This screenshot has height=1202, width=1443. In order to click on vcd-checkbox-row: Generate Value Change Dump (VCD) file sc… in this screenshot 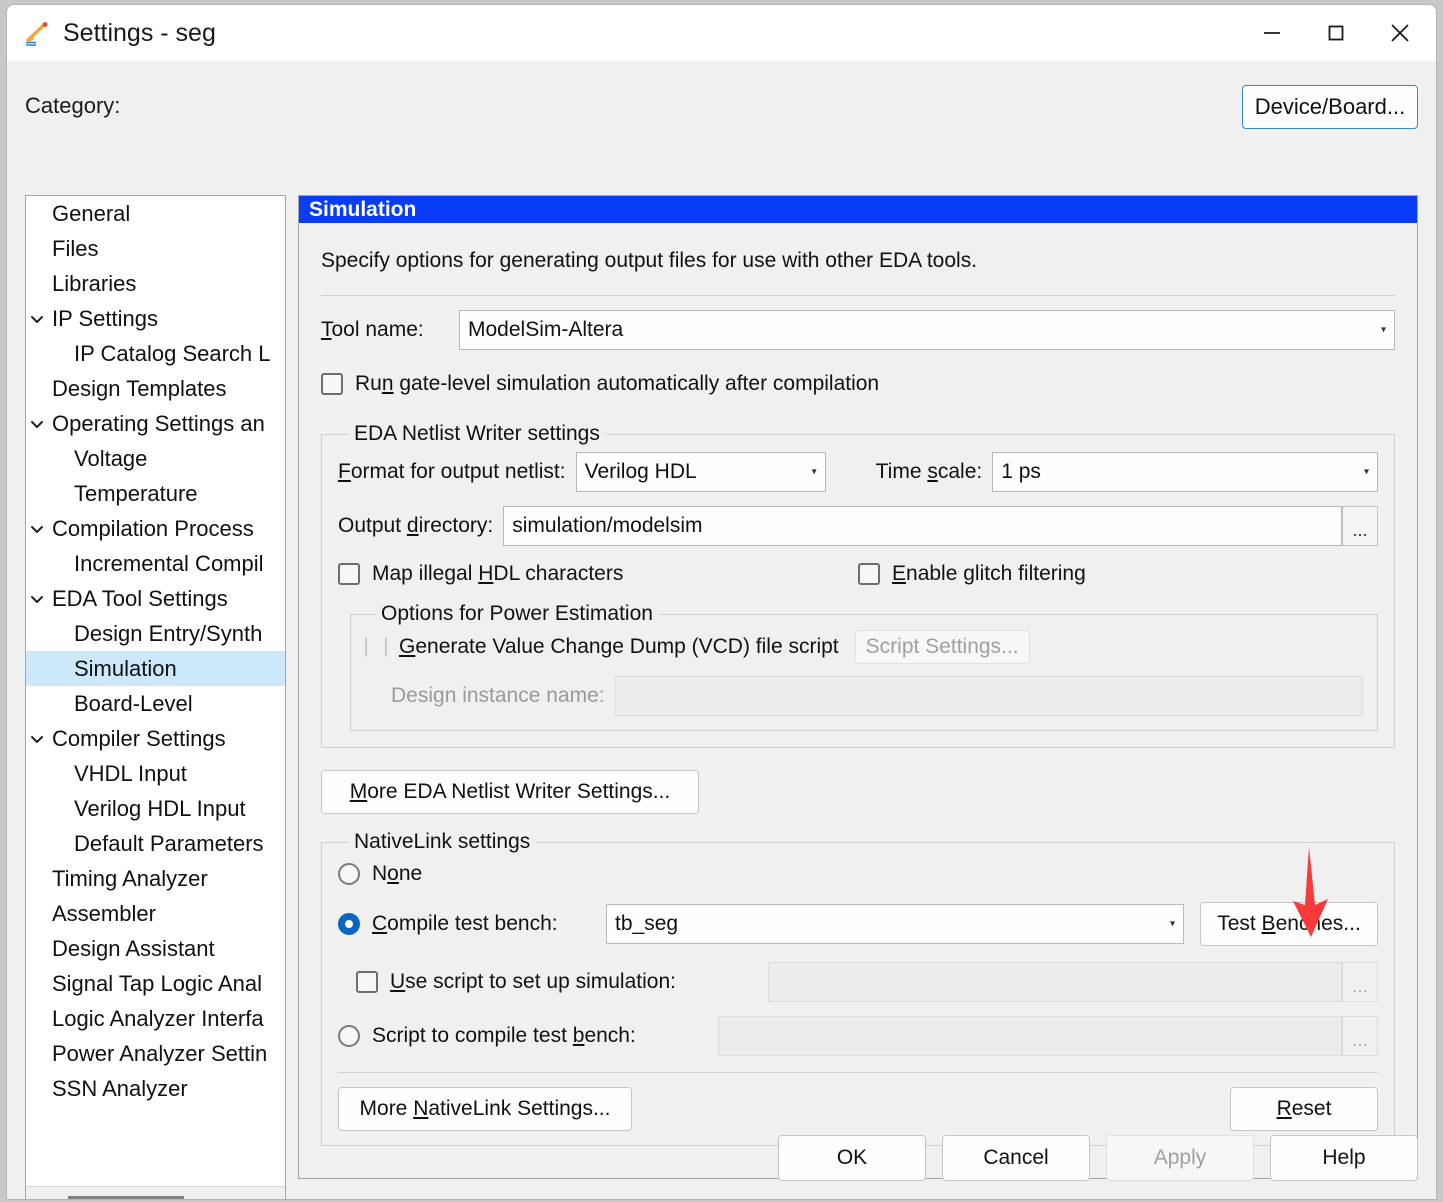, I will do `click(602, 647)`.